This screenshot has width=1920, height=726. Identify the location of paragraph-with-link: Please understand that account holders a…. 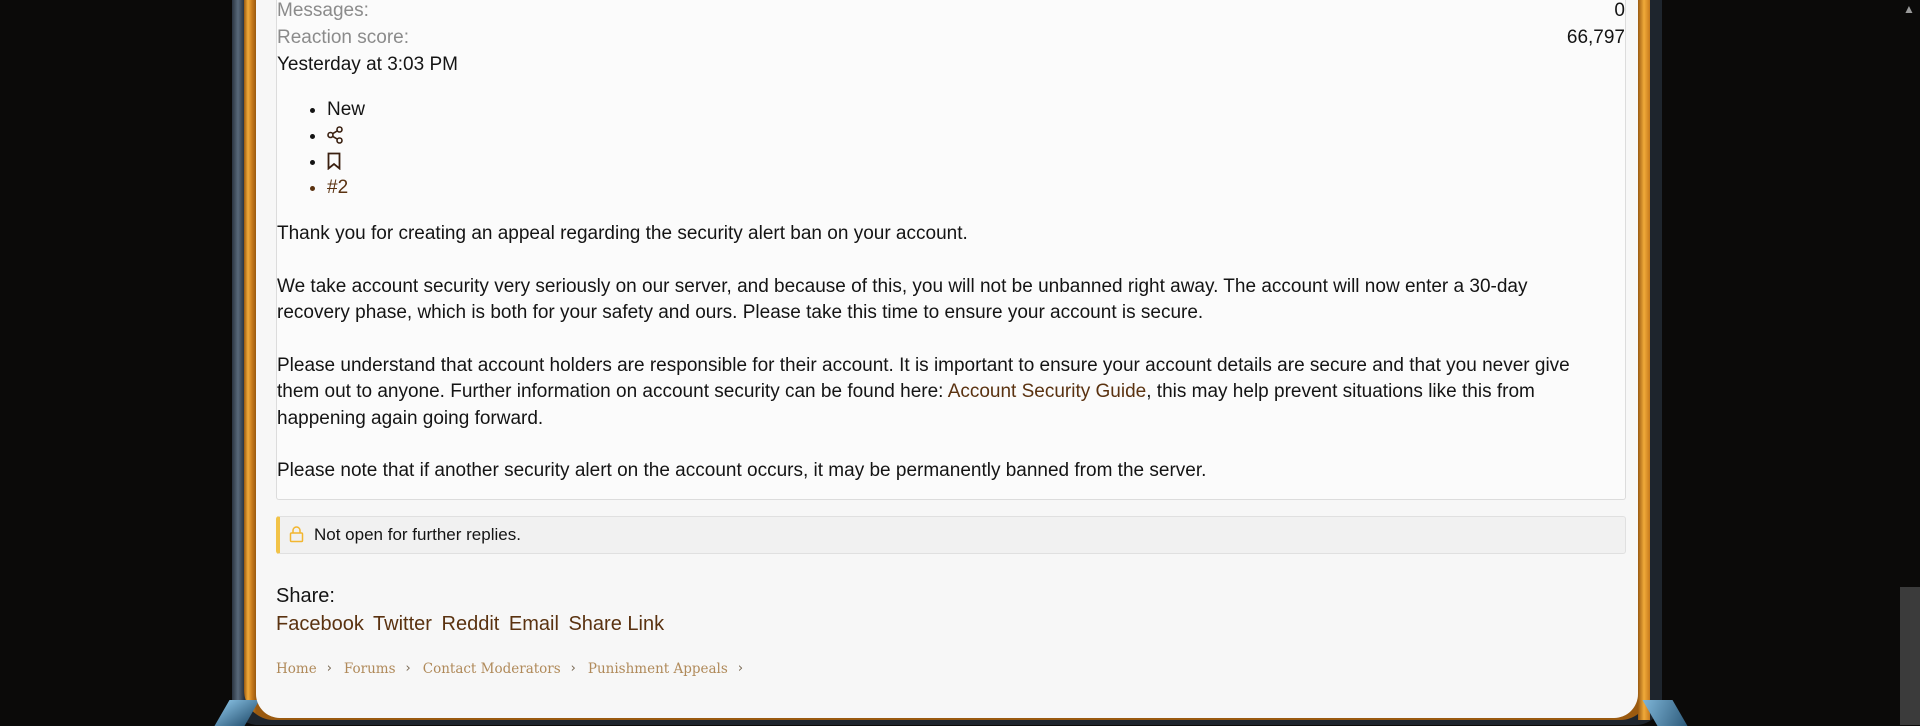
(941, 393).